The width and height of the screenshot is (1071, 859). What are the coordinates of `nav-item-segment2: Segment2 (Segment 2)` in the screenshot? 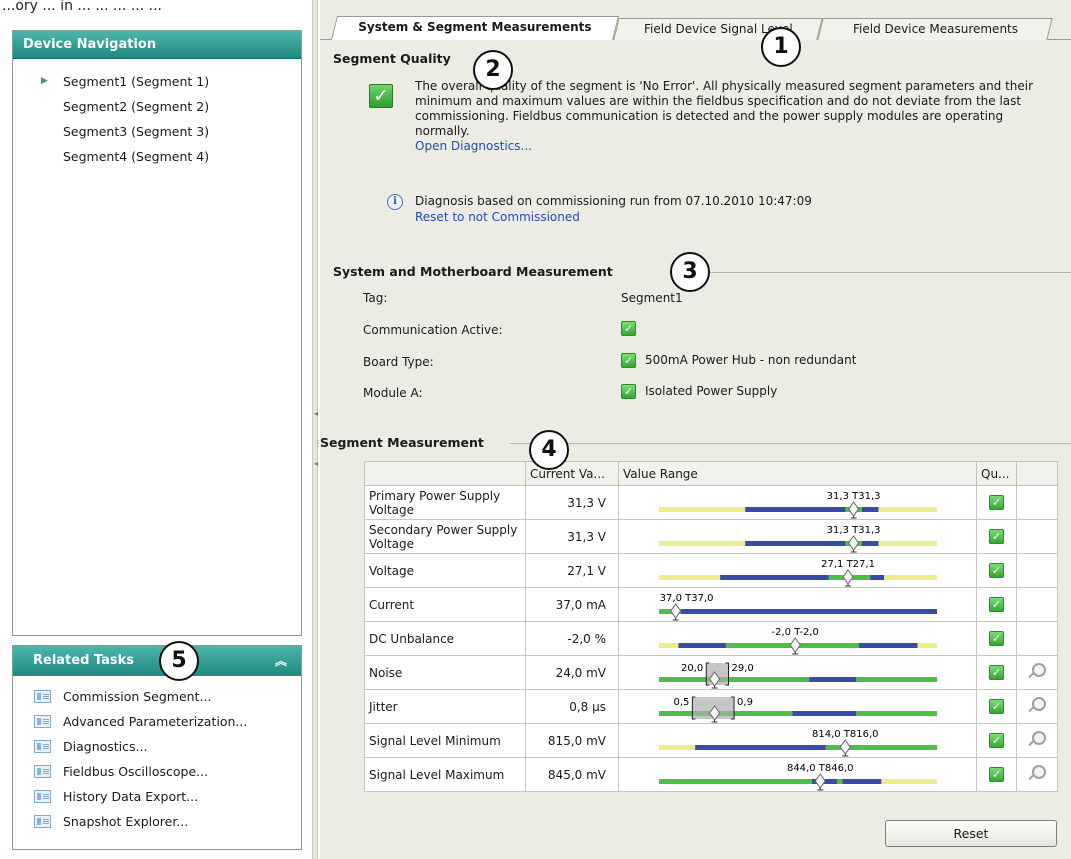 It's located at (157, 106).